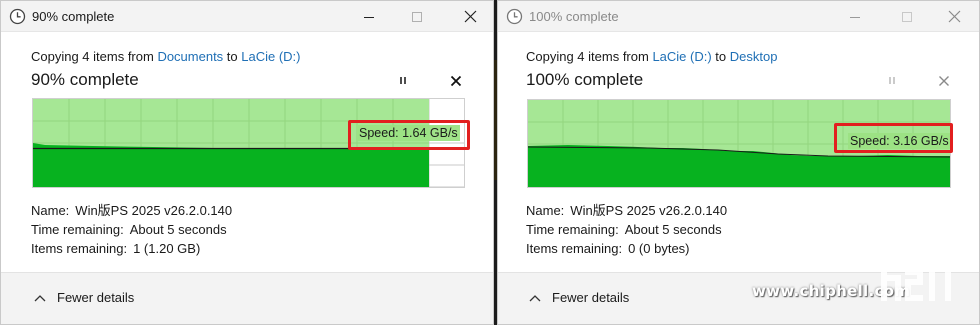  What do you see at coordinates (270, 56) in the screenshot?
I see `destination-link: LaCie (D:)` at bounding box center [270, 56].